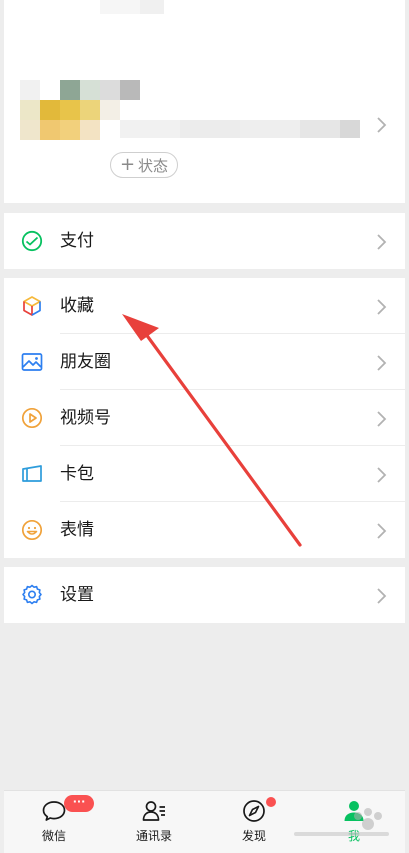 This screenshot has height=853, width=409. What do you see at coordinates (85, 362) in the screenshot?
I see `menu-item-label: 朋友圈` at bounding box center [85, 362].